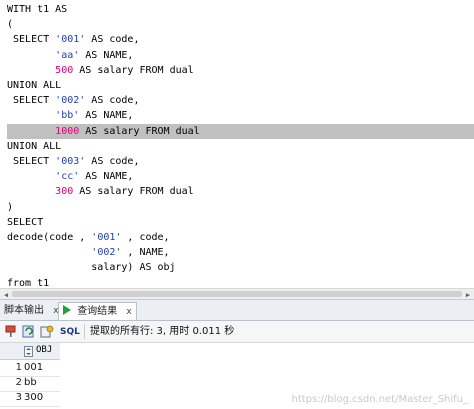 This screenshot has height=409, width=474. What do you see at coordinates (240, 131) in the screenshot?
I see `code-line-highlighted: 1000 AS salary FROM dual` at bounding box center [240, 131].